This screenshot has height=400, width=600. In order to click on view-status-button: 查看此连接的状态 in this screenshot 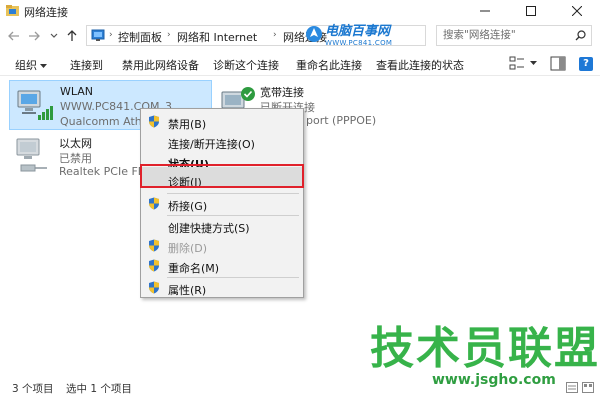, I will do `click(420, 65)`.